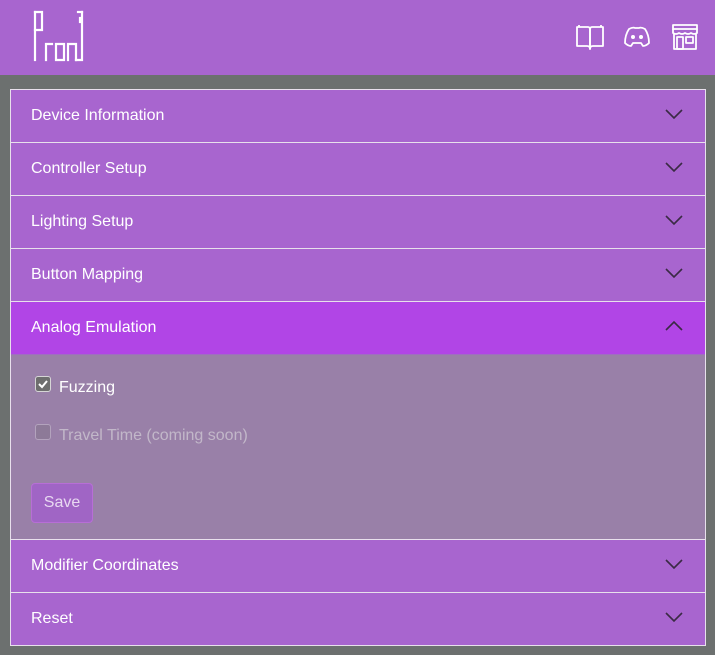 Image resolution: width=715 pixels, height=655 pixels. I want to click on book-icon, so click(590, 37).